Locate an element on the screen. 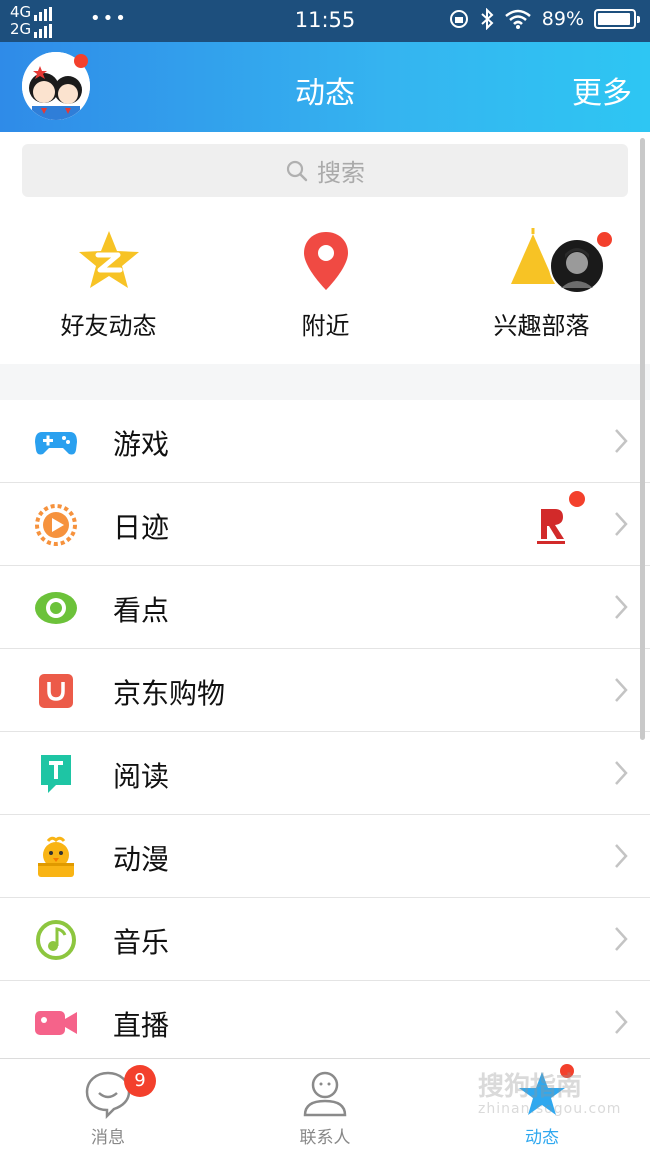  watermark-url: zhinan.sogou.com is located at coordinates (550, 1109).